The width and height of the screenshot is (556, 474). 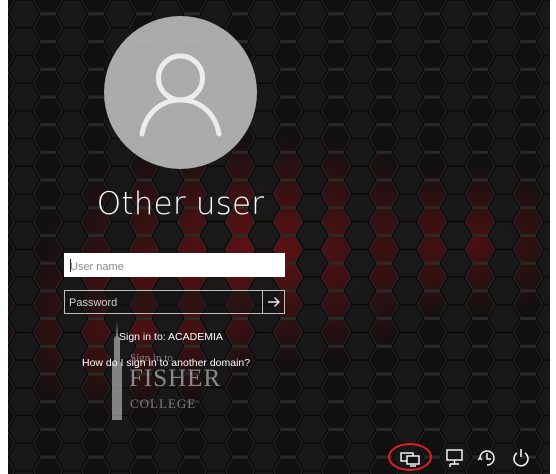 I want to click on network-button, so click(x=455, y=458).